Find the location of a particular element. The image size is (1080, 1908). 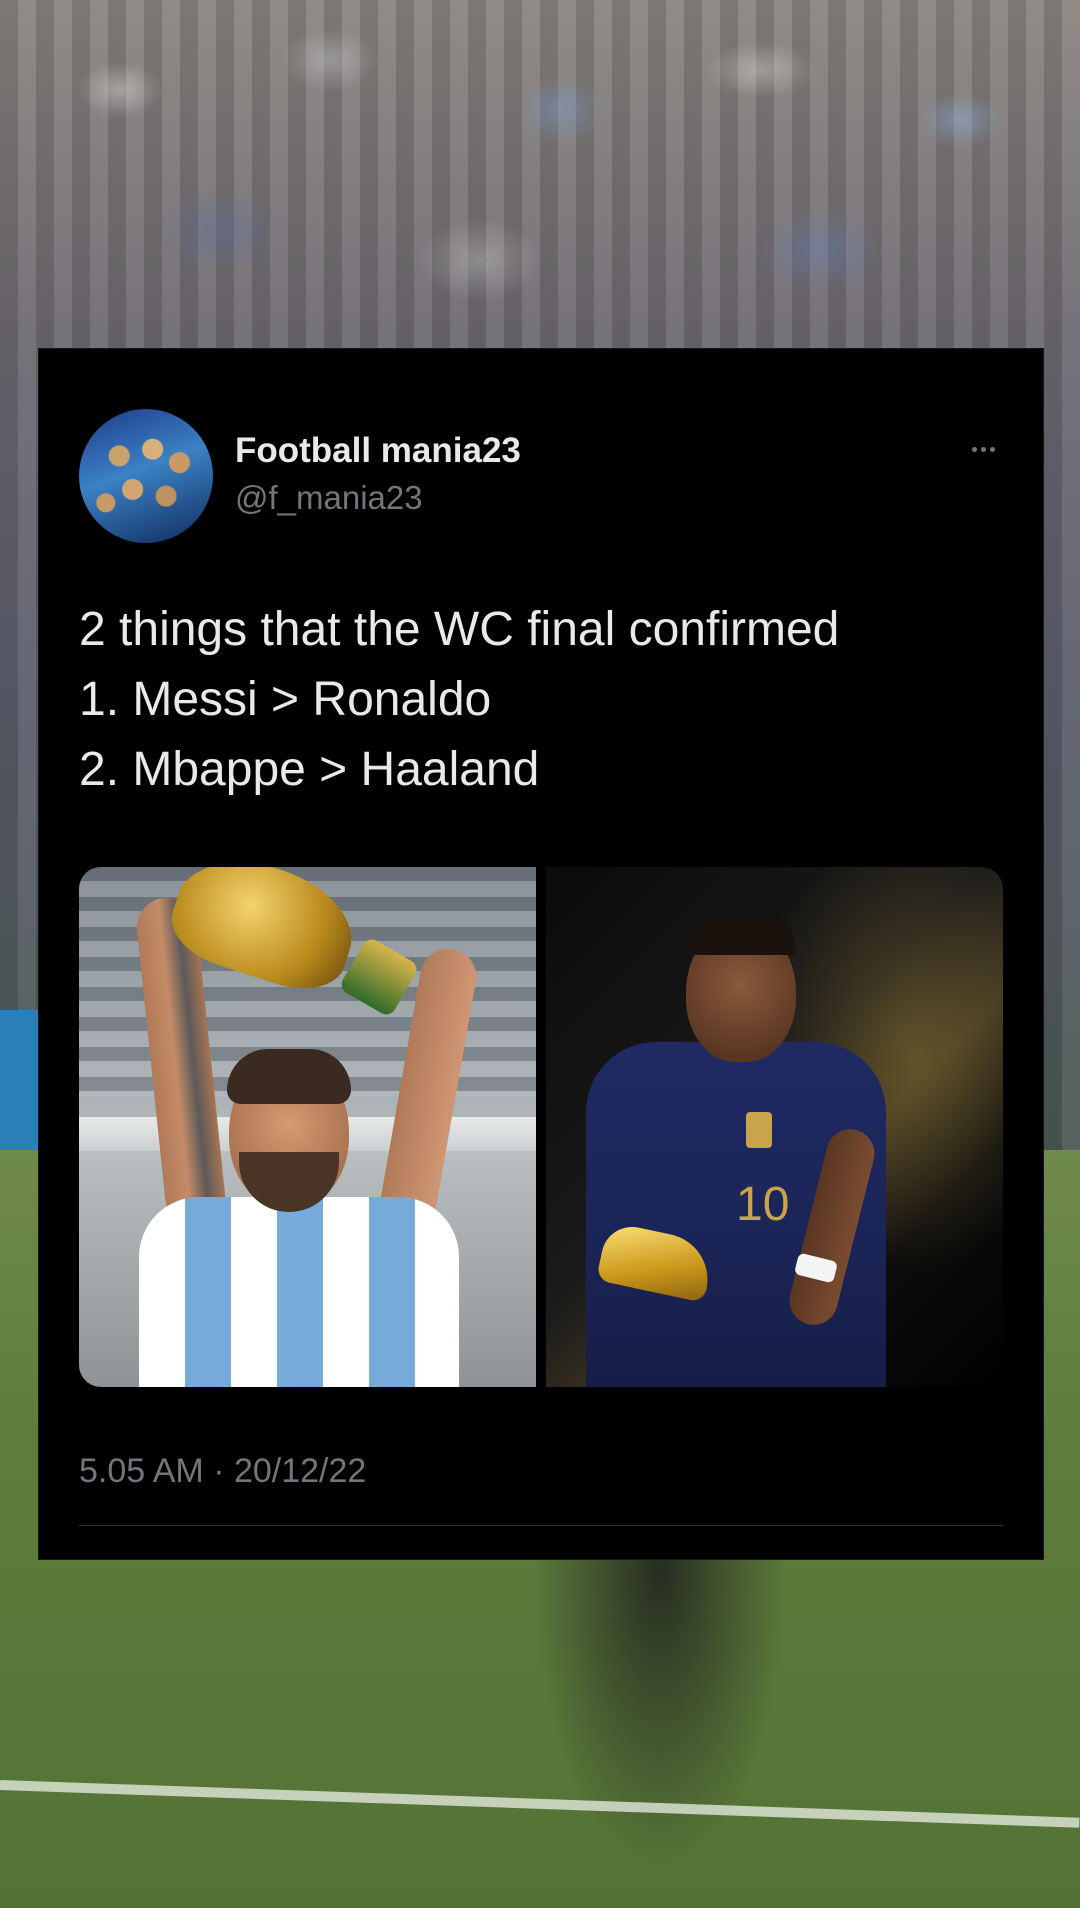

more-options-button is located at coordinates (983, 449).